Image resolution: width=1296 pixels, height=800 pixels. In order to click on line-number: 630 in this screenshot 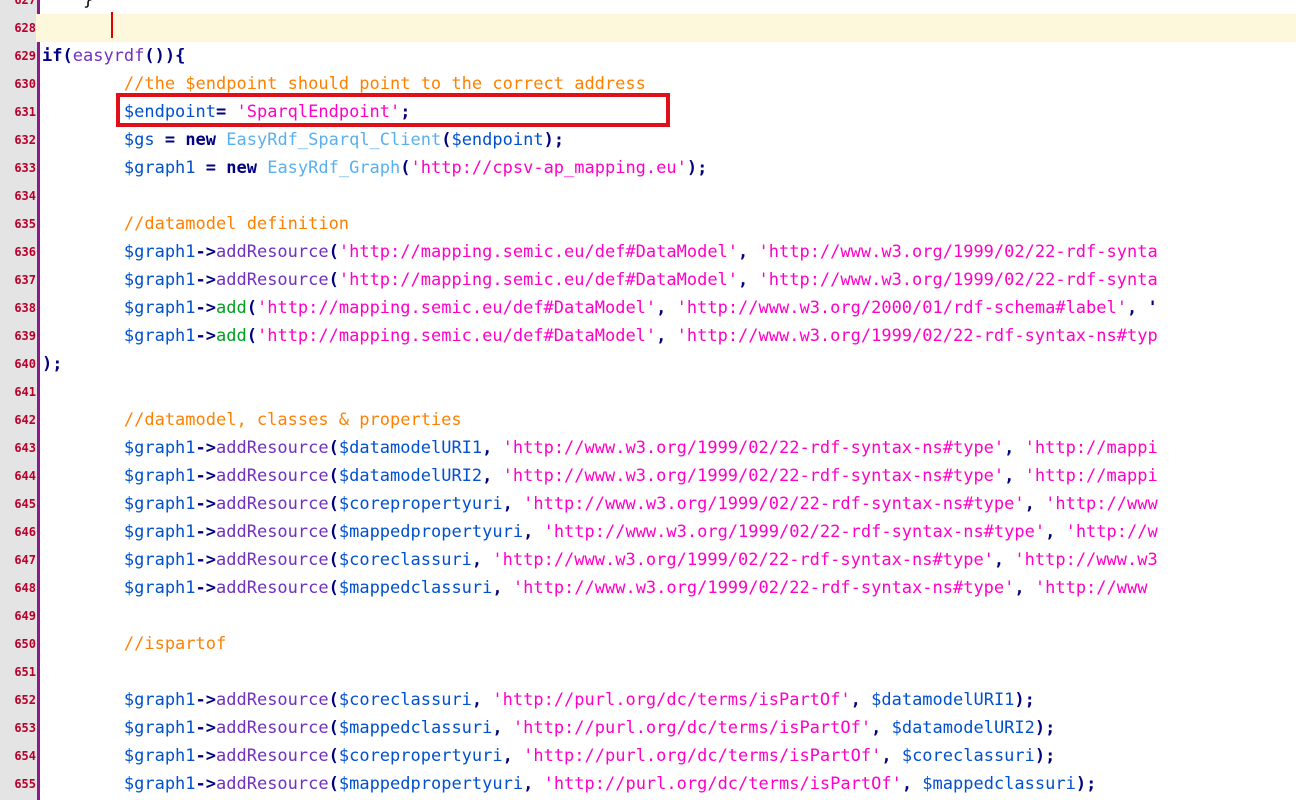, I will do `click(25, 84)`.